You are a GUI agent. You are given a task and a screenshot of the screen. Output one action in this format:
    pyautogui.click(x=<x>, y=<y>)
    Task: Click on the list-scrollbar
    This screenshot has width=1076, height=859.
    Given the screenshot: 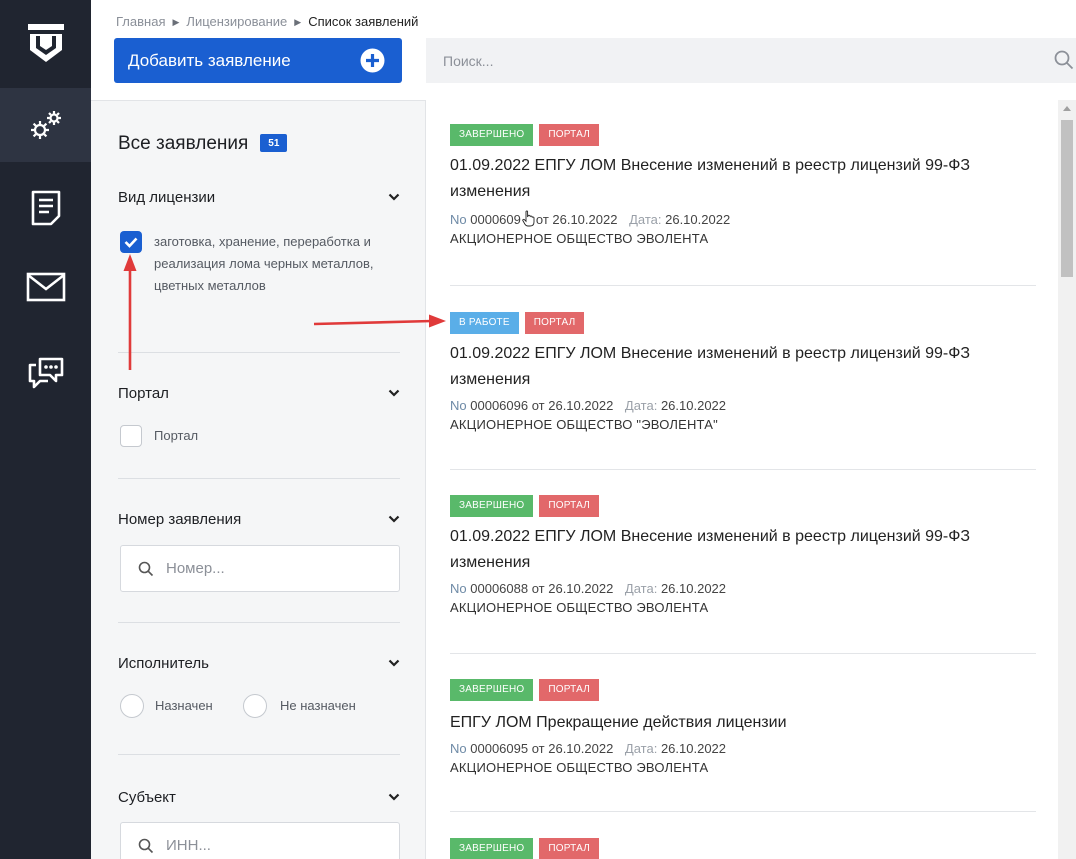 What is the action you would take?
    pyautogui.click(x=1067, y=479)
    